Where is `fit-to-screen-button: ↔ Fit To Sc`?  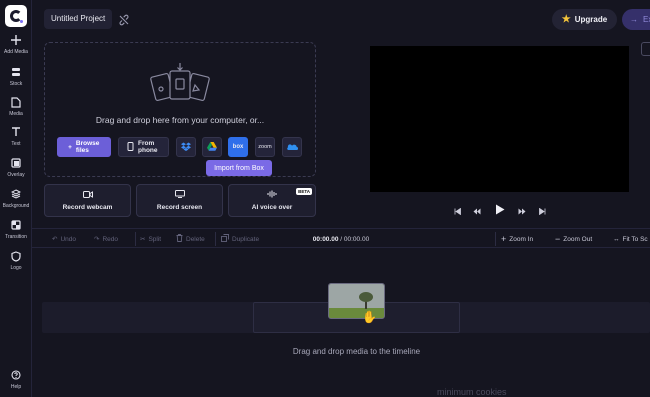
fit-to-screen-button: ↔ Fit To Sc is located at coordinates (630, 239).